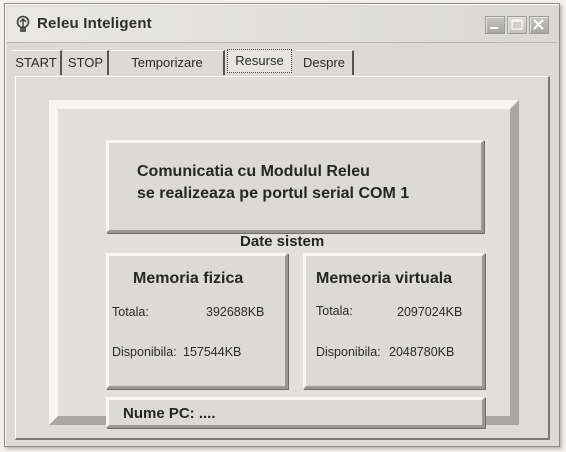 This screenshot has height=452, width=566. What do you see at coordinates (168, 62) in the screenshot?
I see `tab-temporizare: Temporizare` at bounding box center [168, 62].